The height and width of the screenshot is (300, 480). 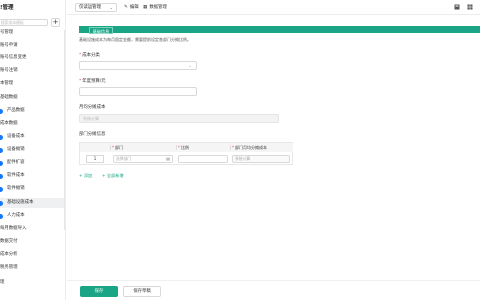 What do you see at coordinates (251, 147) in the screenshot?
I see `table-header-monthly-text: 部门月均分摊成本` at bounding box center [251, 147].